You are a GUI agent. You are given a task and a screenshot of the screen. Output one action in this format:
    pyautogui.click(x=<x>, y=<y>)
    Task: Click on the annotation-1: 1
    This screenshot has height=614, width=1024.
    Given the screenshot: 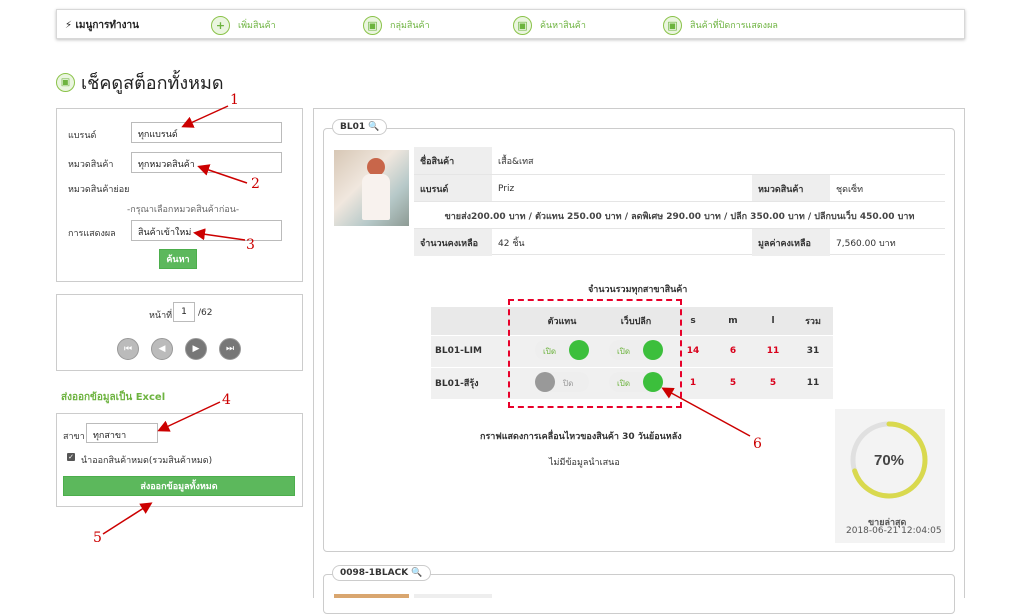 What is the action you would take?
    pyautogui.click(x=234, y=100)
    